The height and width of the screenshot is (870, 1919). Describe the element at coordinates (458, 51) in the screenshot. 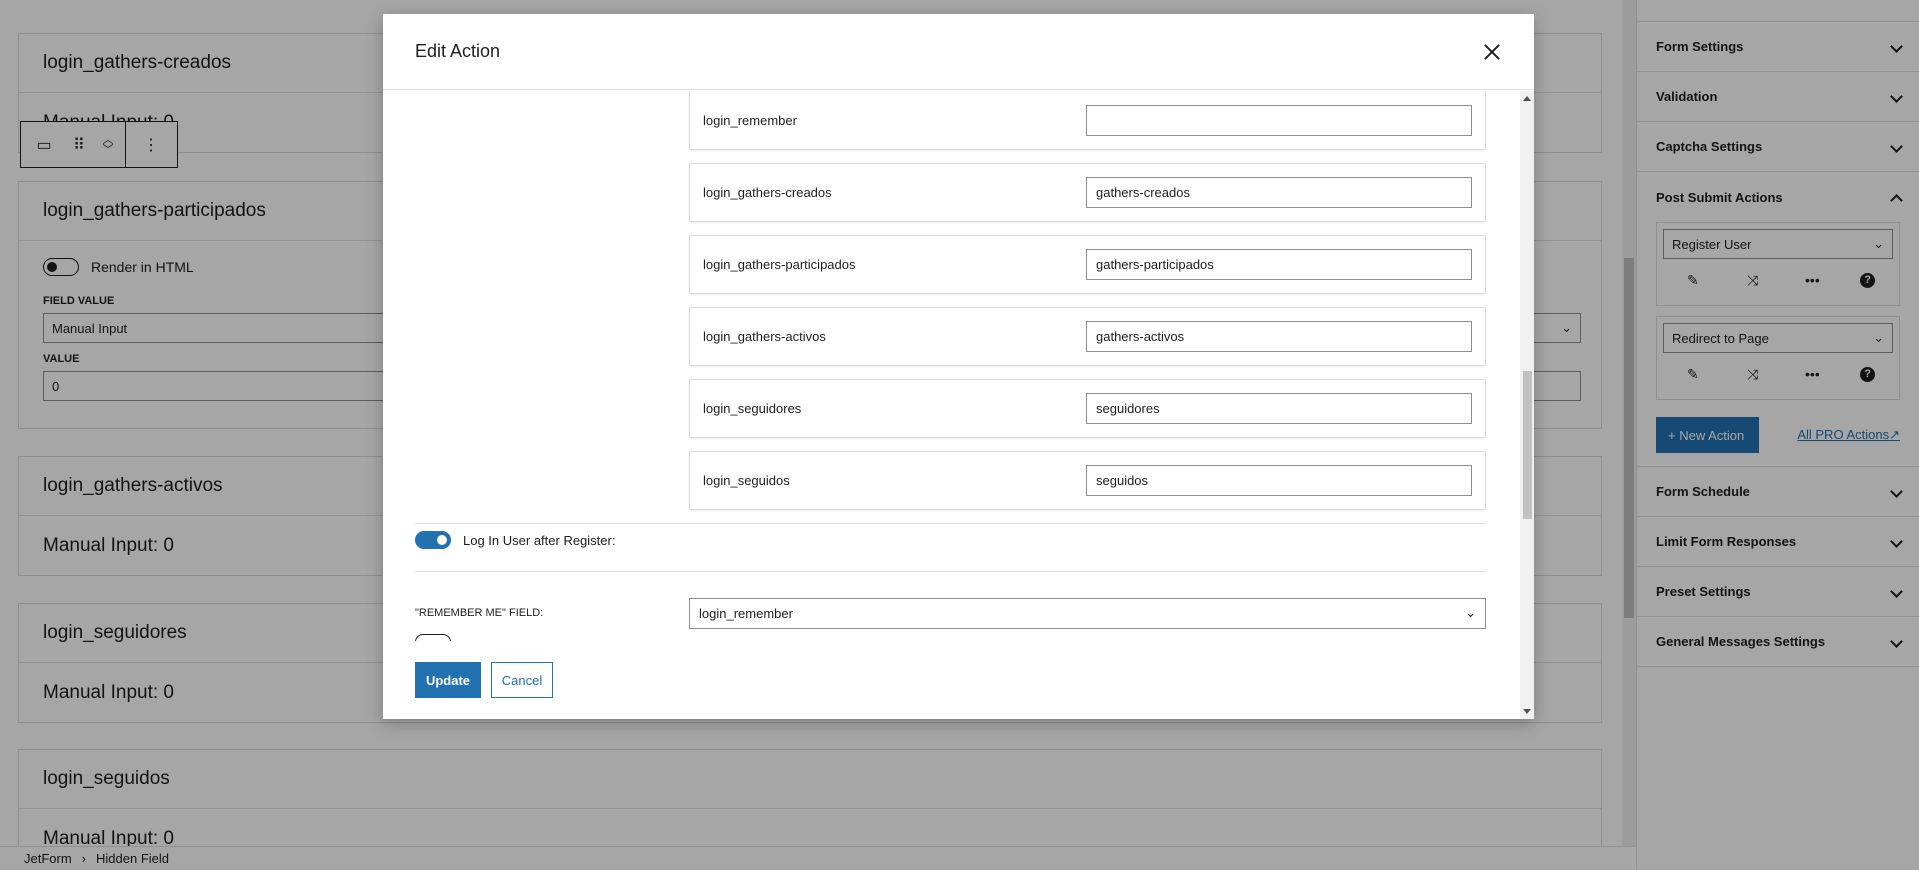

I see `modal-title: Edit Action` at that location.